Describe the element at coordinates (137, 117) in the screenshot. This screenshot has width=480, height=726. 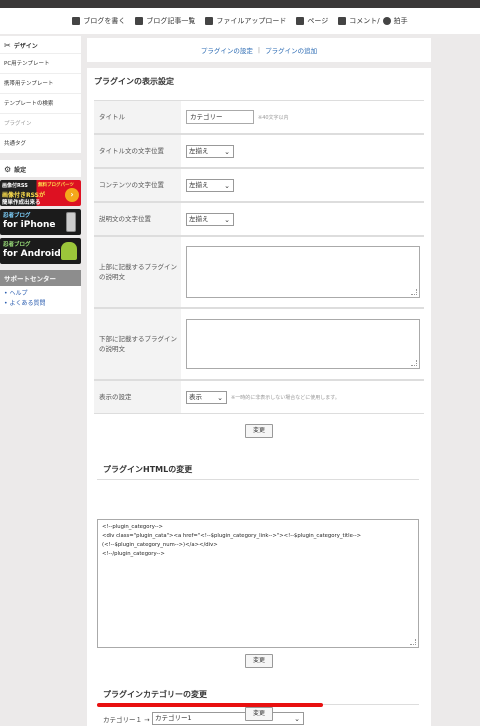
I see `title-label: タイトル` at that location.